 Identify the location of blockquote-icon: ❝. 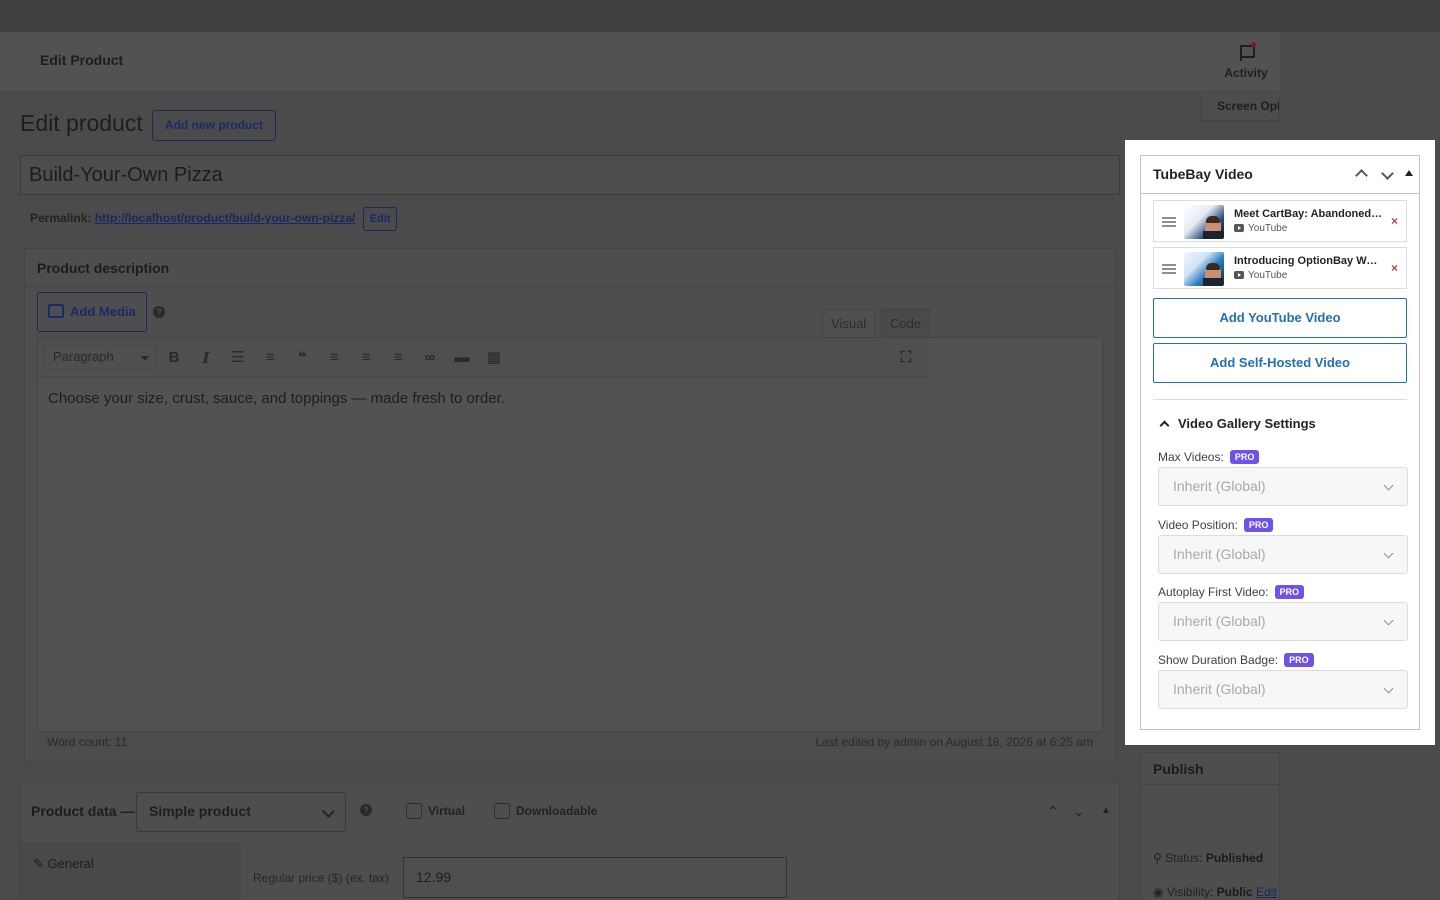
(302, 358).